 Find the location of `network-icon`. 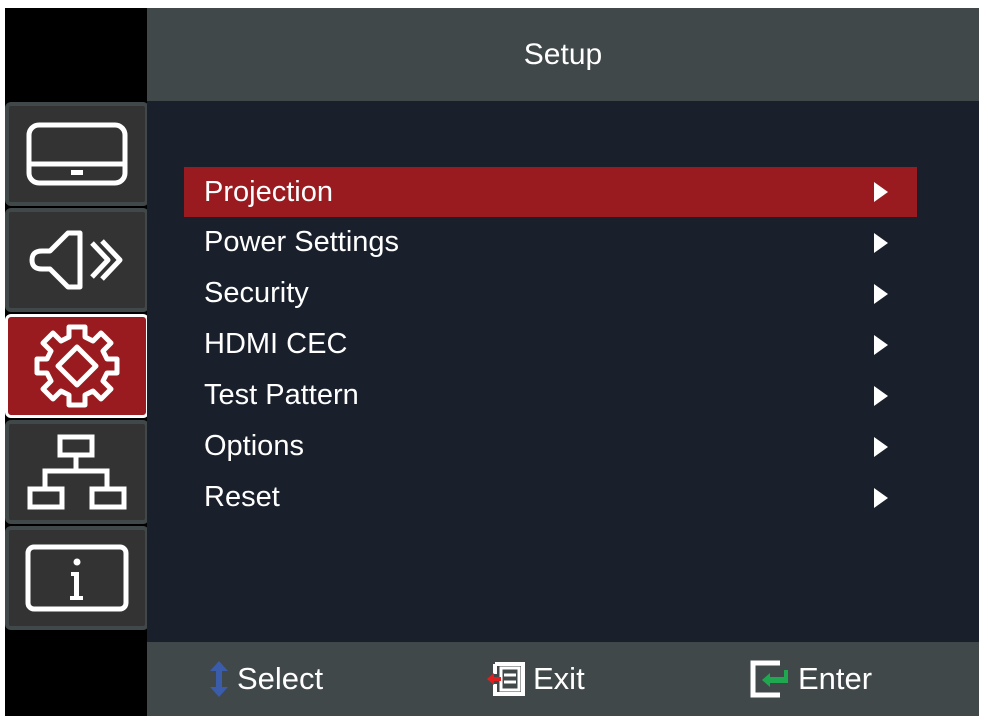

network-icon is located at coordinates (77, 472).